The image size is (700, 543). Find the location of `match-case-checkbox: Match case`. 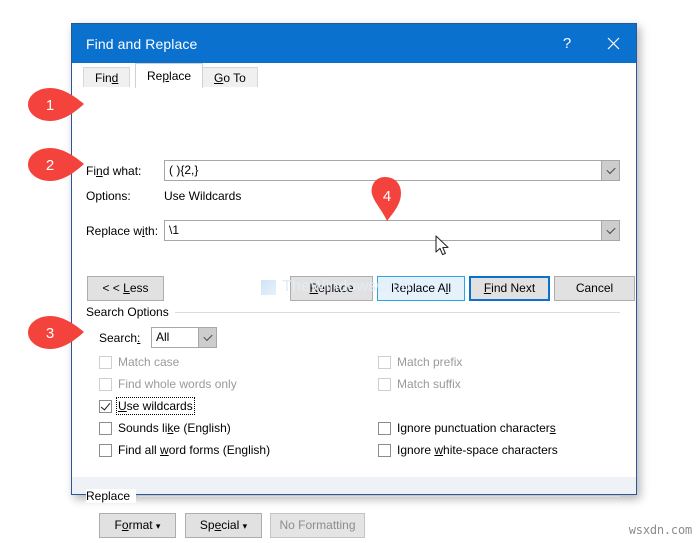

match-case-checkbox: Match case is located at coordinates (139, 362).